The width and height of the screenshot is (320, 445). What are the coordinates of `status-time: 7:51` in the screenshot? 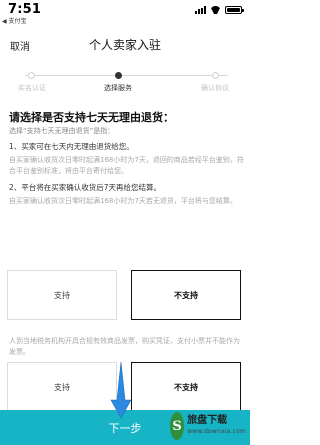 It's located at (25, 9).